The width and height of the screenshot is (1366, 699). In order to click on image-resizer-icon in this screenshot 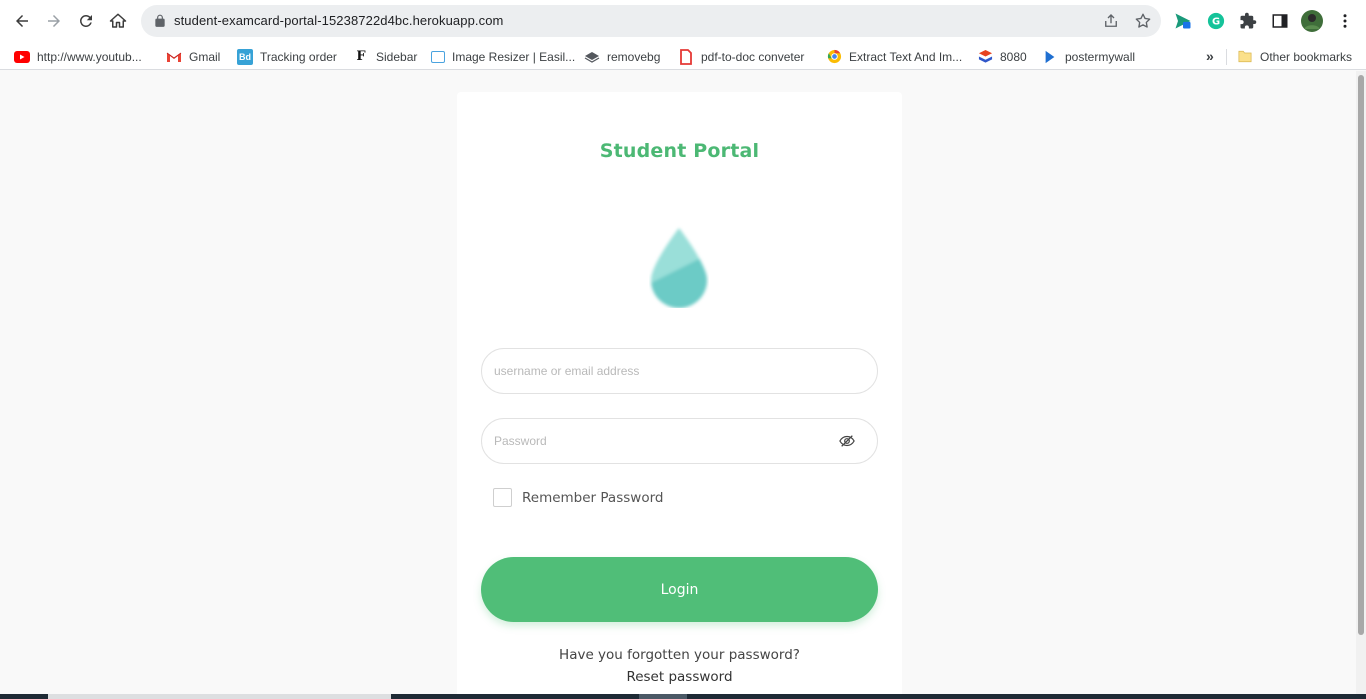, I will do `click(438, 56)`.